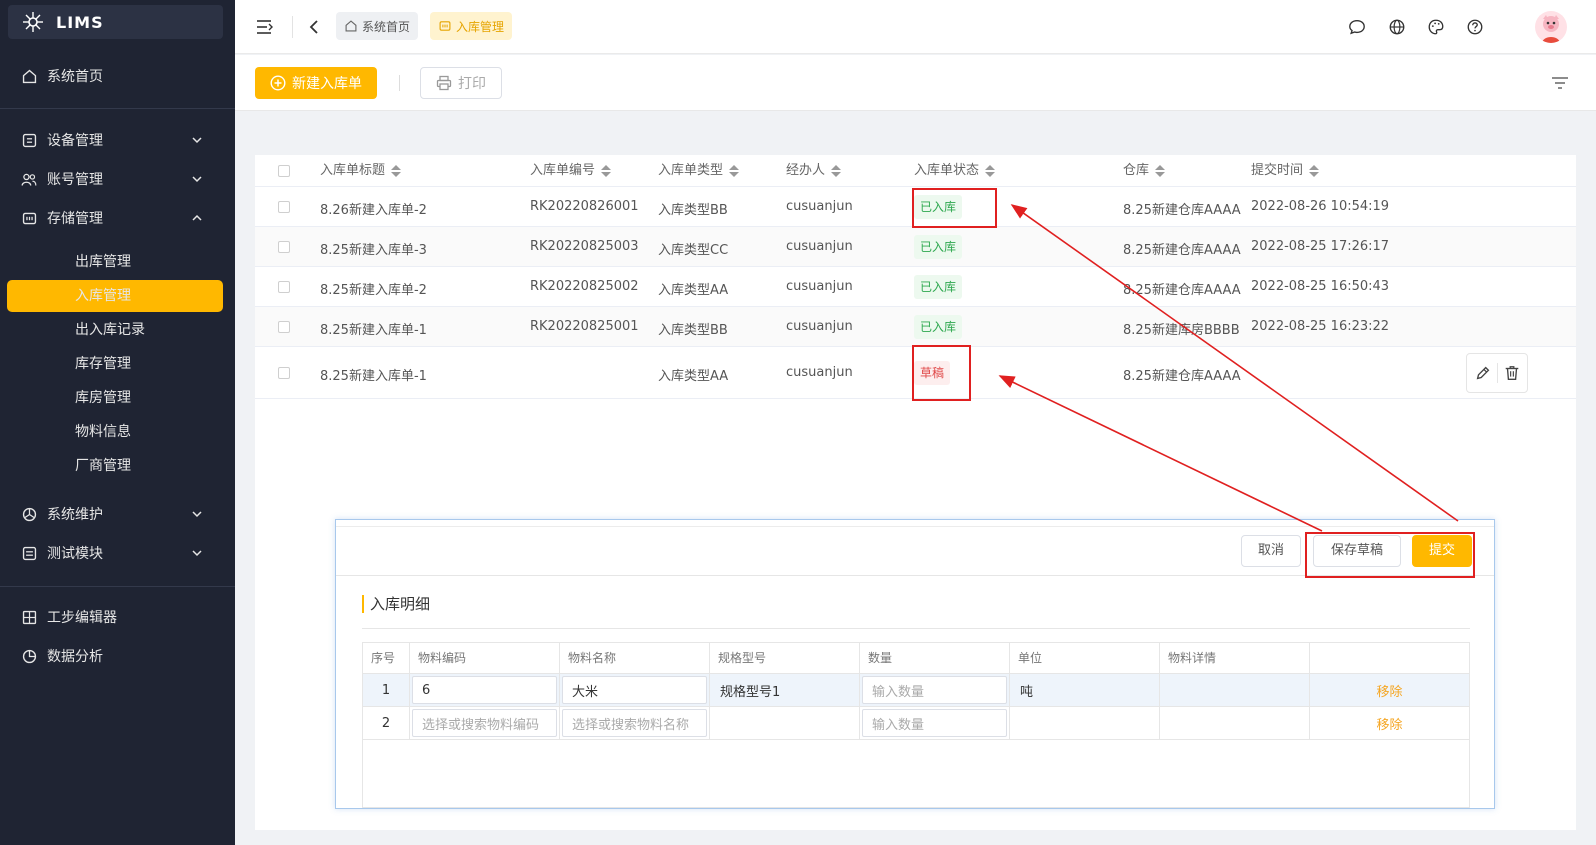 The image size is (1596, 845). I want to click on column-header-warehouse: 仓库, so click(1144, 171).